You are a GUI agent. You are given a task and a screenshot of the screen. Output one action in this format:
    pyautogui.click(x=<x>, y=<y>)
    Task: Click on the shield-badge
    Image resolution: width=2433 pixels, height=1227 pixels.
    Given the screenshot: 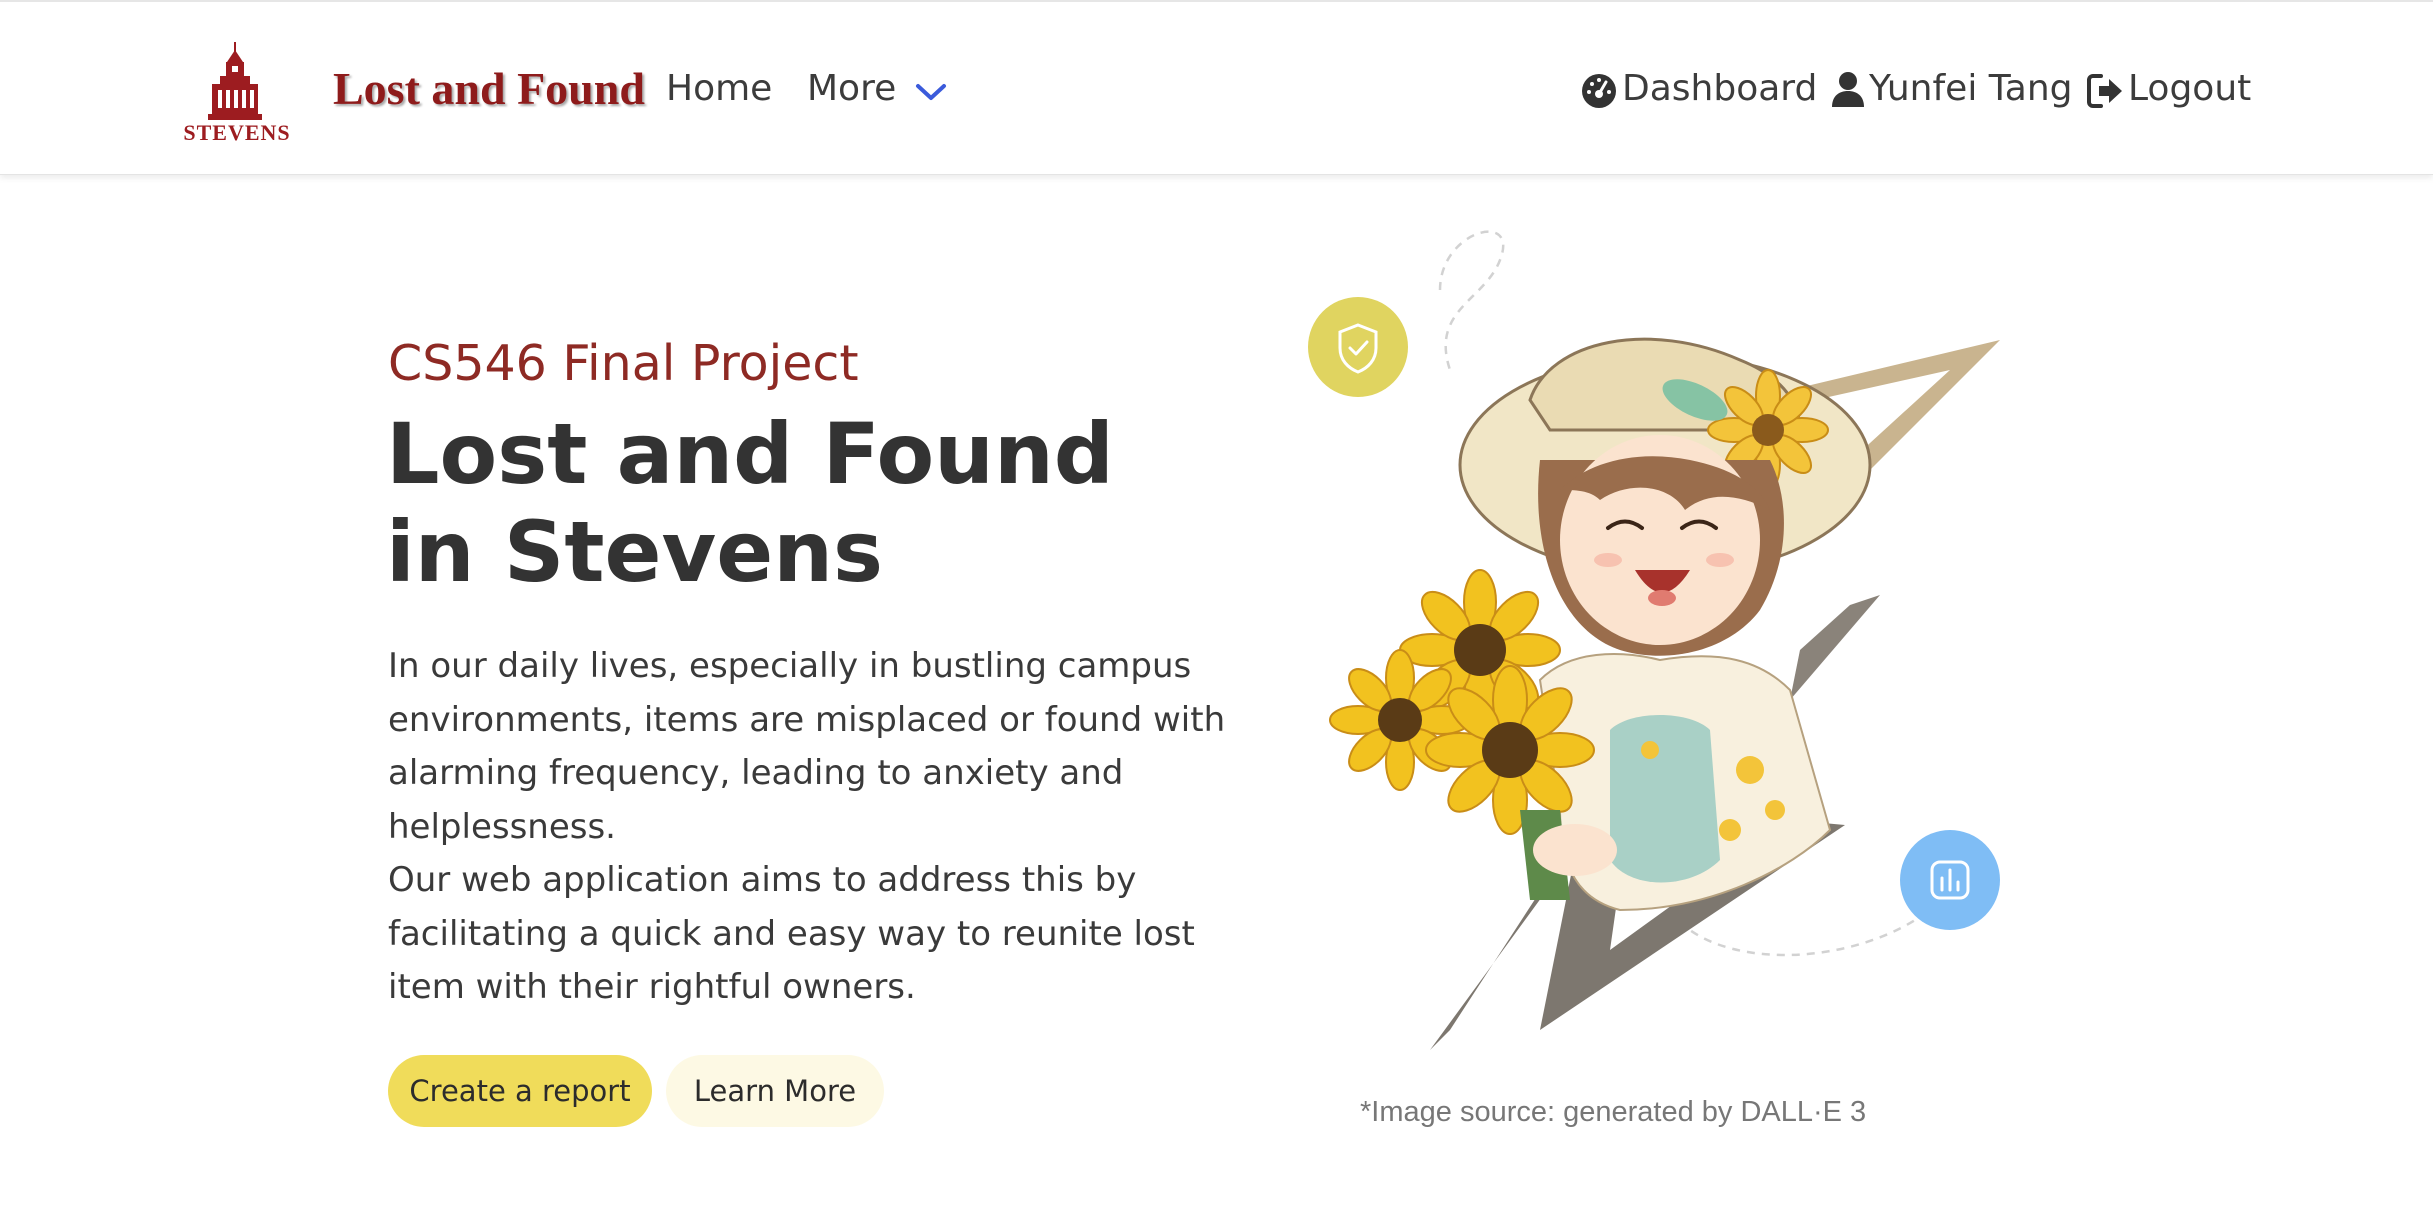 What is the action you would take?
    pyautogui.click(x=1358, y=347)
    